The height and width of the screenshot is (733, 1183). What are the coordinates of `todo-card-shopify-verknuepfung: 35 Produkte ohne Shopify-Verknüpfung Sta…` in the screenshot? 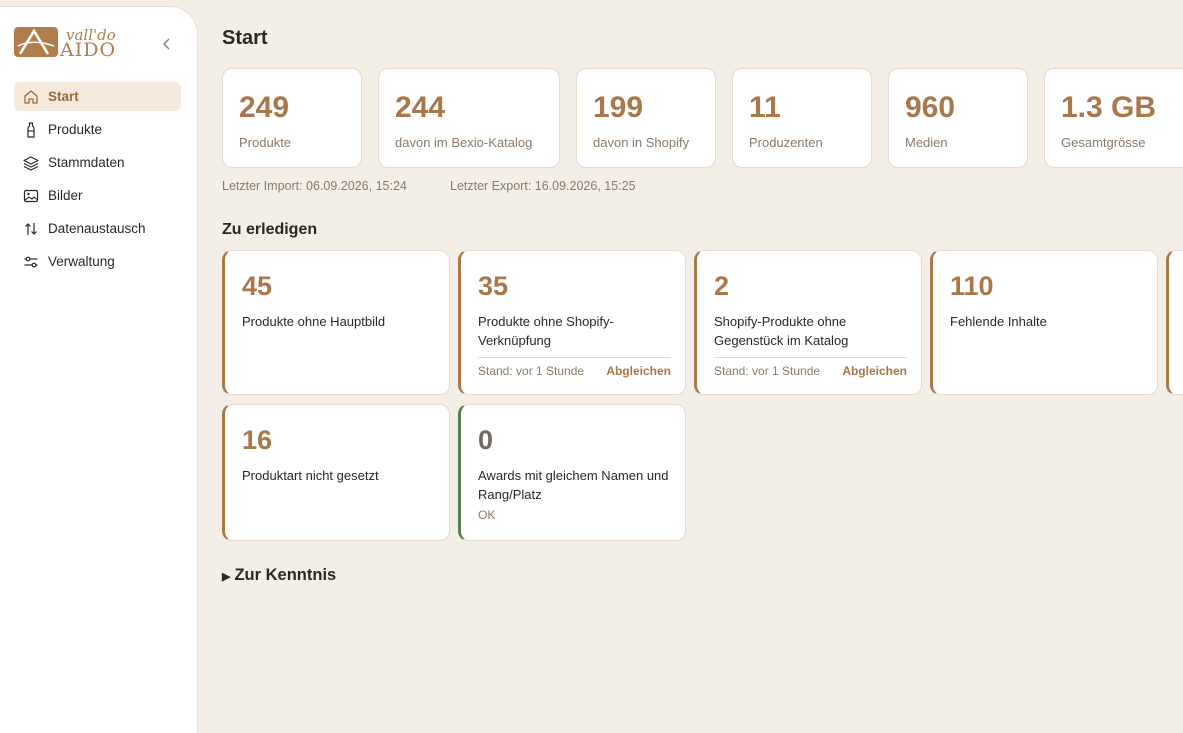 It's located at (572, 322).